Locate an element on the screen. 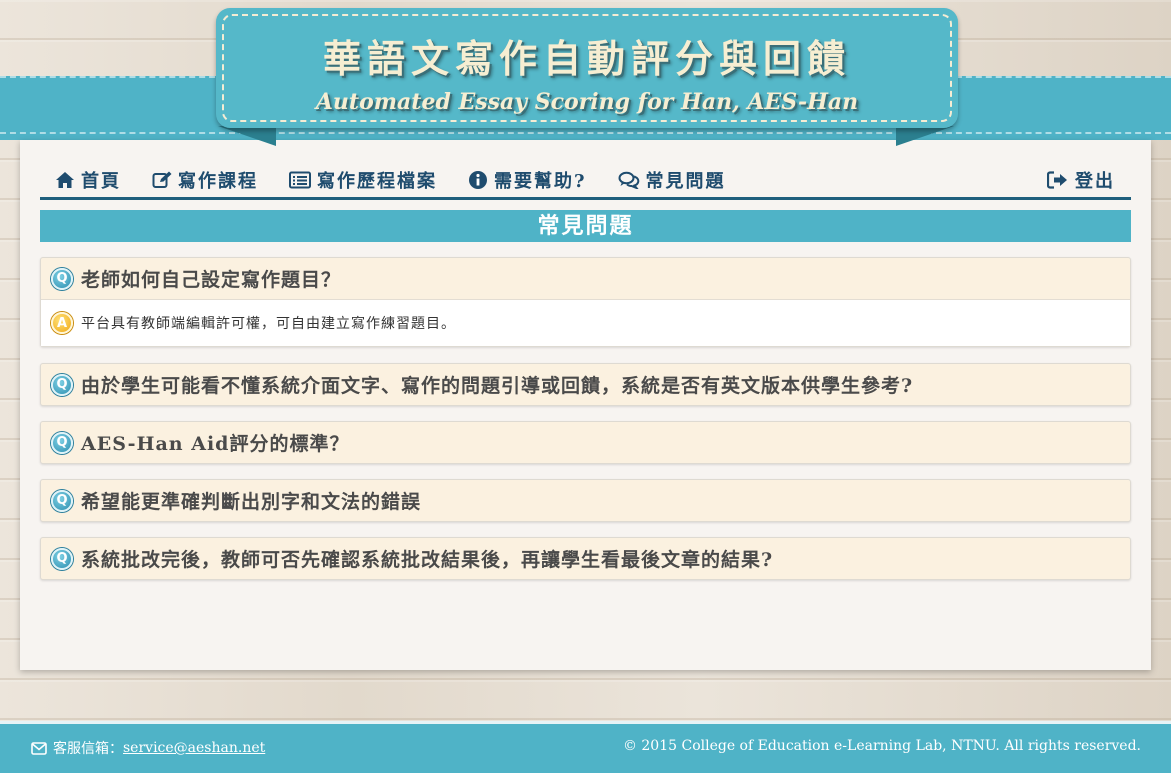 The width and height of the screenshot is (1171, 773). faq-item: Q 系統批改完後，教師可否先確認系統批改結果後，再讓學生看最後文章的結果? is located at coordinates (585, 558).